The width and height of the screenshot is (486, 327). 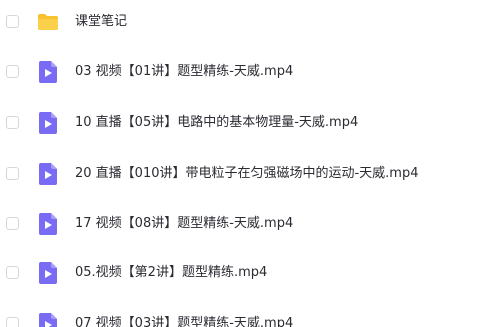 What do you see at coordinates (101, 21) in the screenshot?
I see `file-name: 课堂笔记` at bounding box center [101, 21].